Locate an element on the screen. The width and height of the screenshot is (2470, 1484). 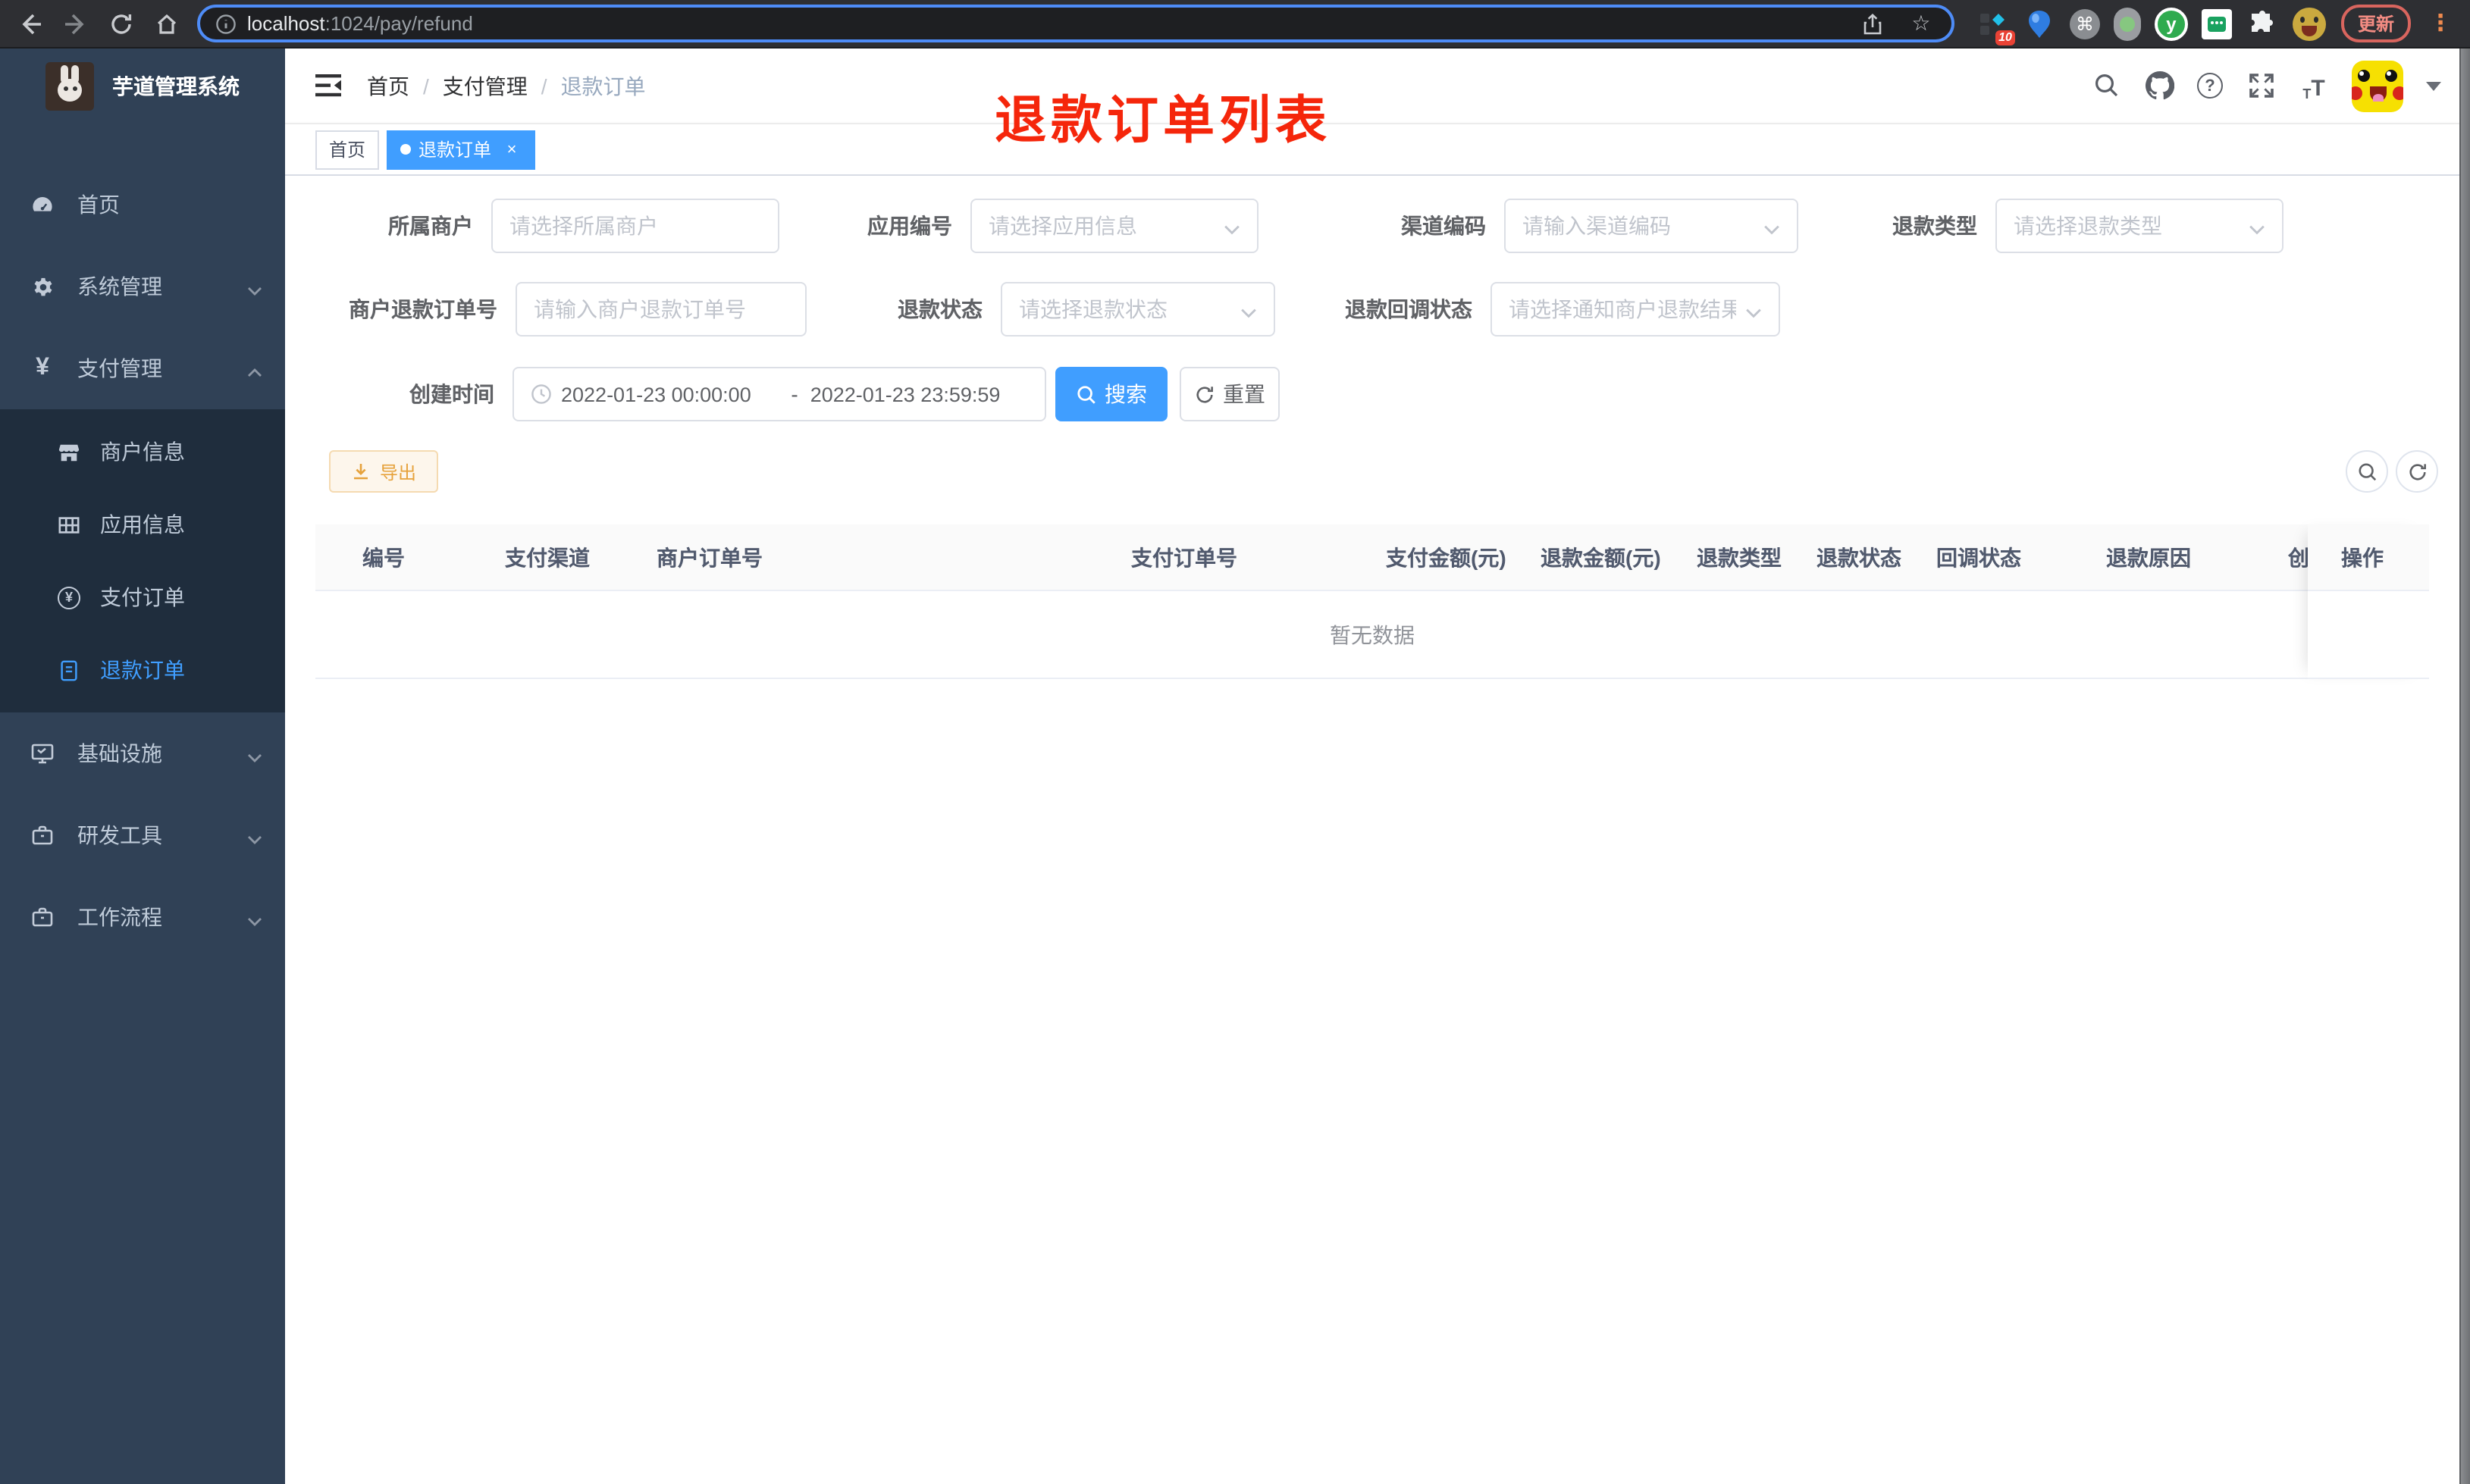
profile-avatar-icon is located at coordinates (2309, 24).